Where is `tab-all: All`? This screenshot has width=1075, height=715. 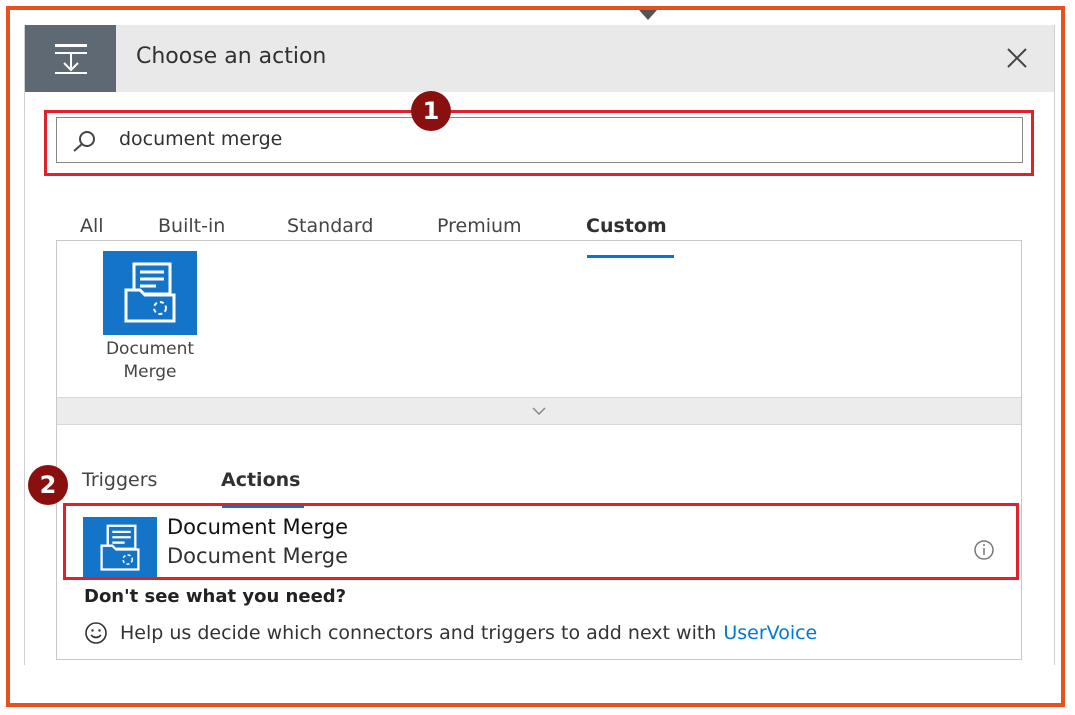 tab-all: All is located at coordinates (92, 226).